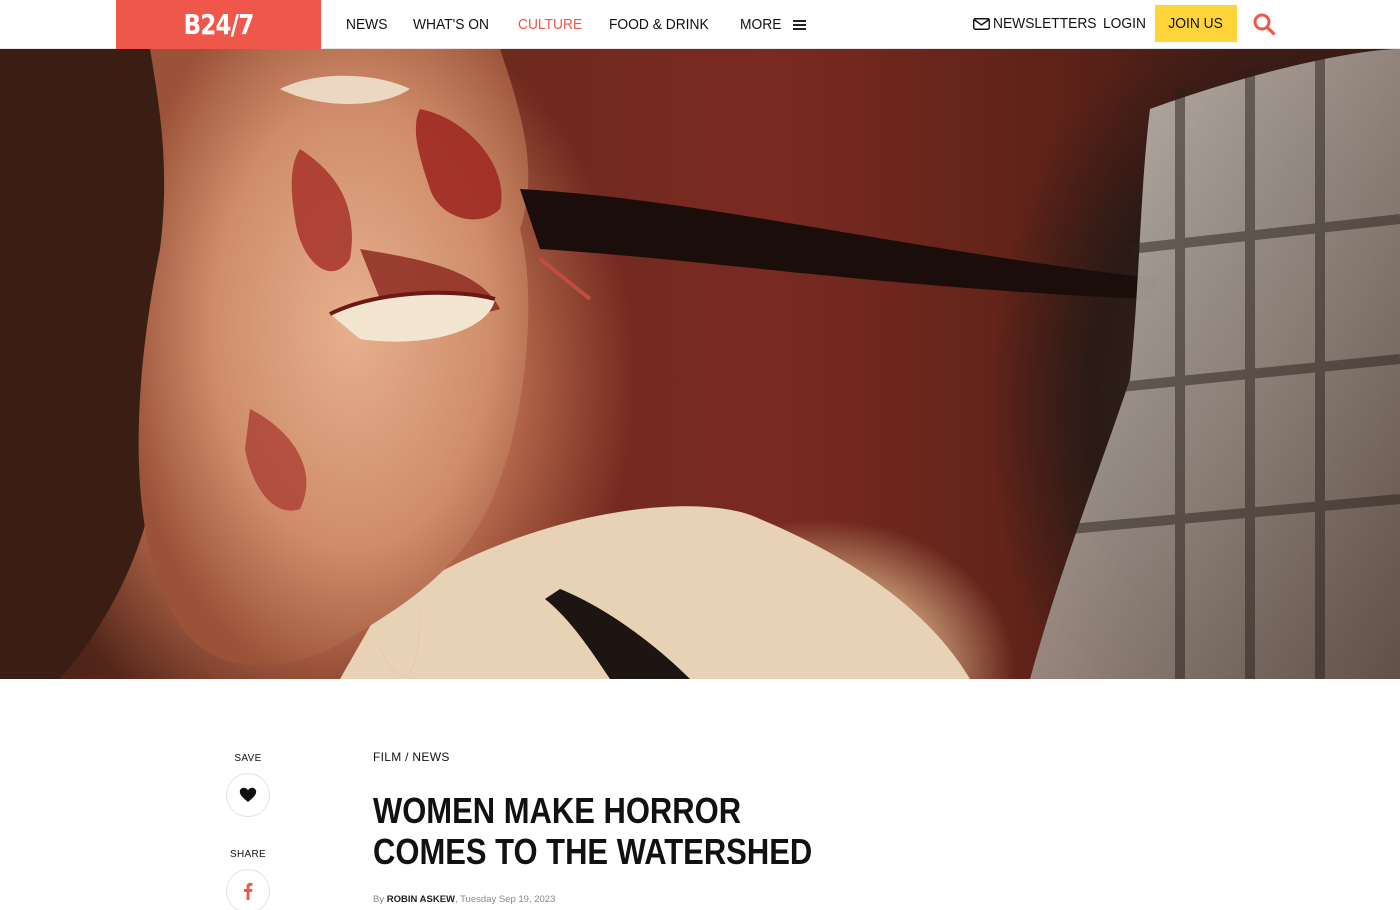 The image size is (1400, 910). What do you see at coordinates (421, 899) in the screenshot?
I see `author-link: ROBIN ASKEW` at bounding box center [421, 899].